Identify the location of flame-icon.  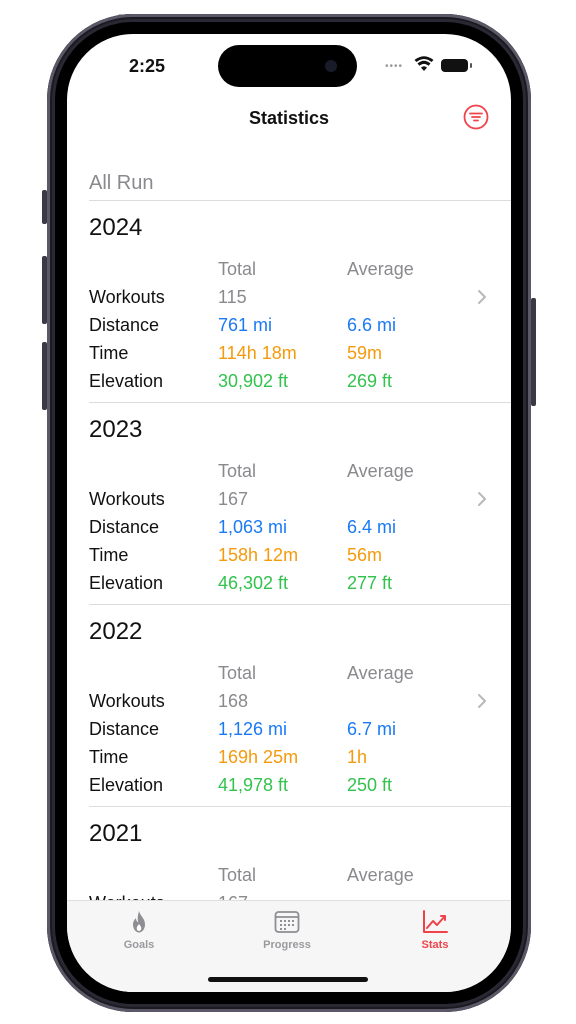
(139, 922).